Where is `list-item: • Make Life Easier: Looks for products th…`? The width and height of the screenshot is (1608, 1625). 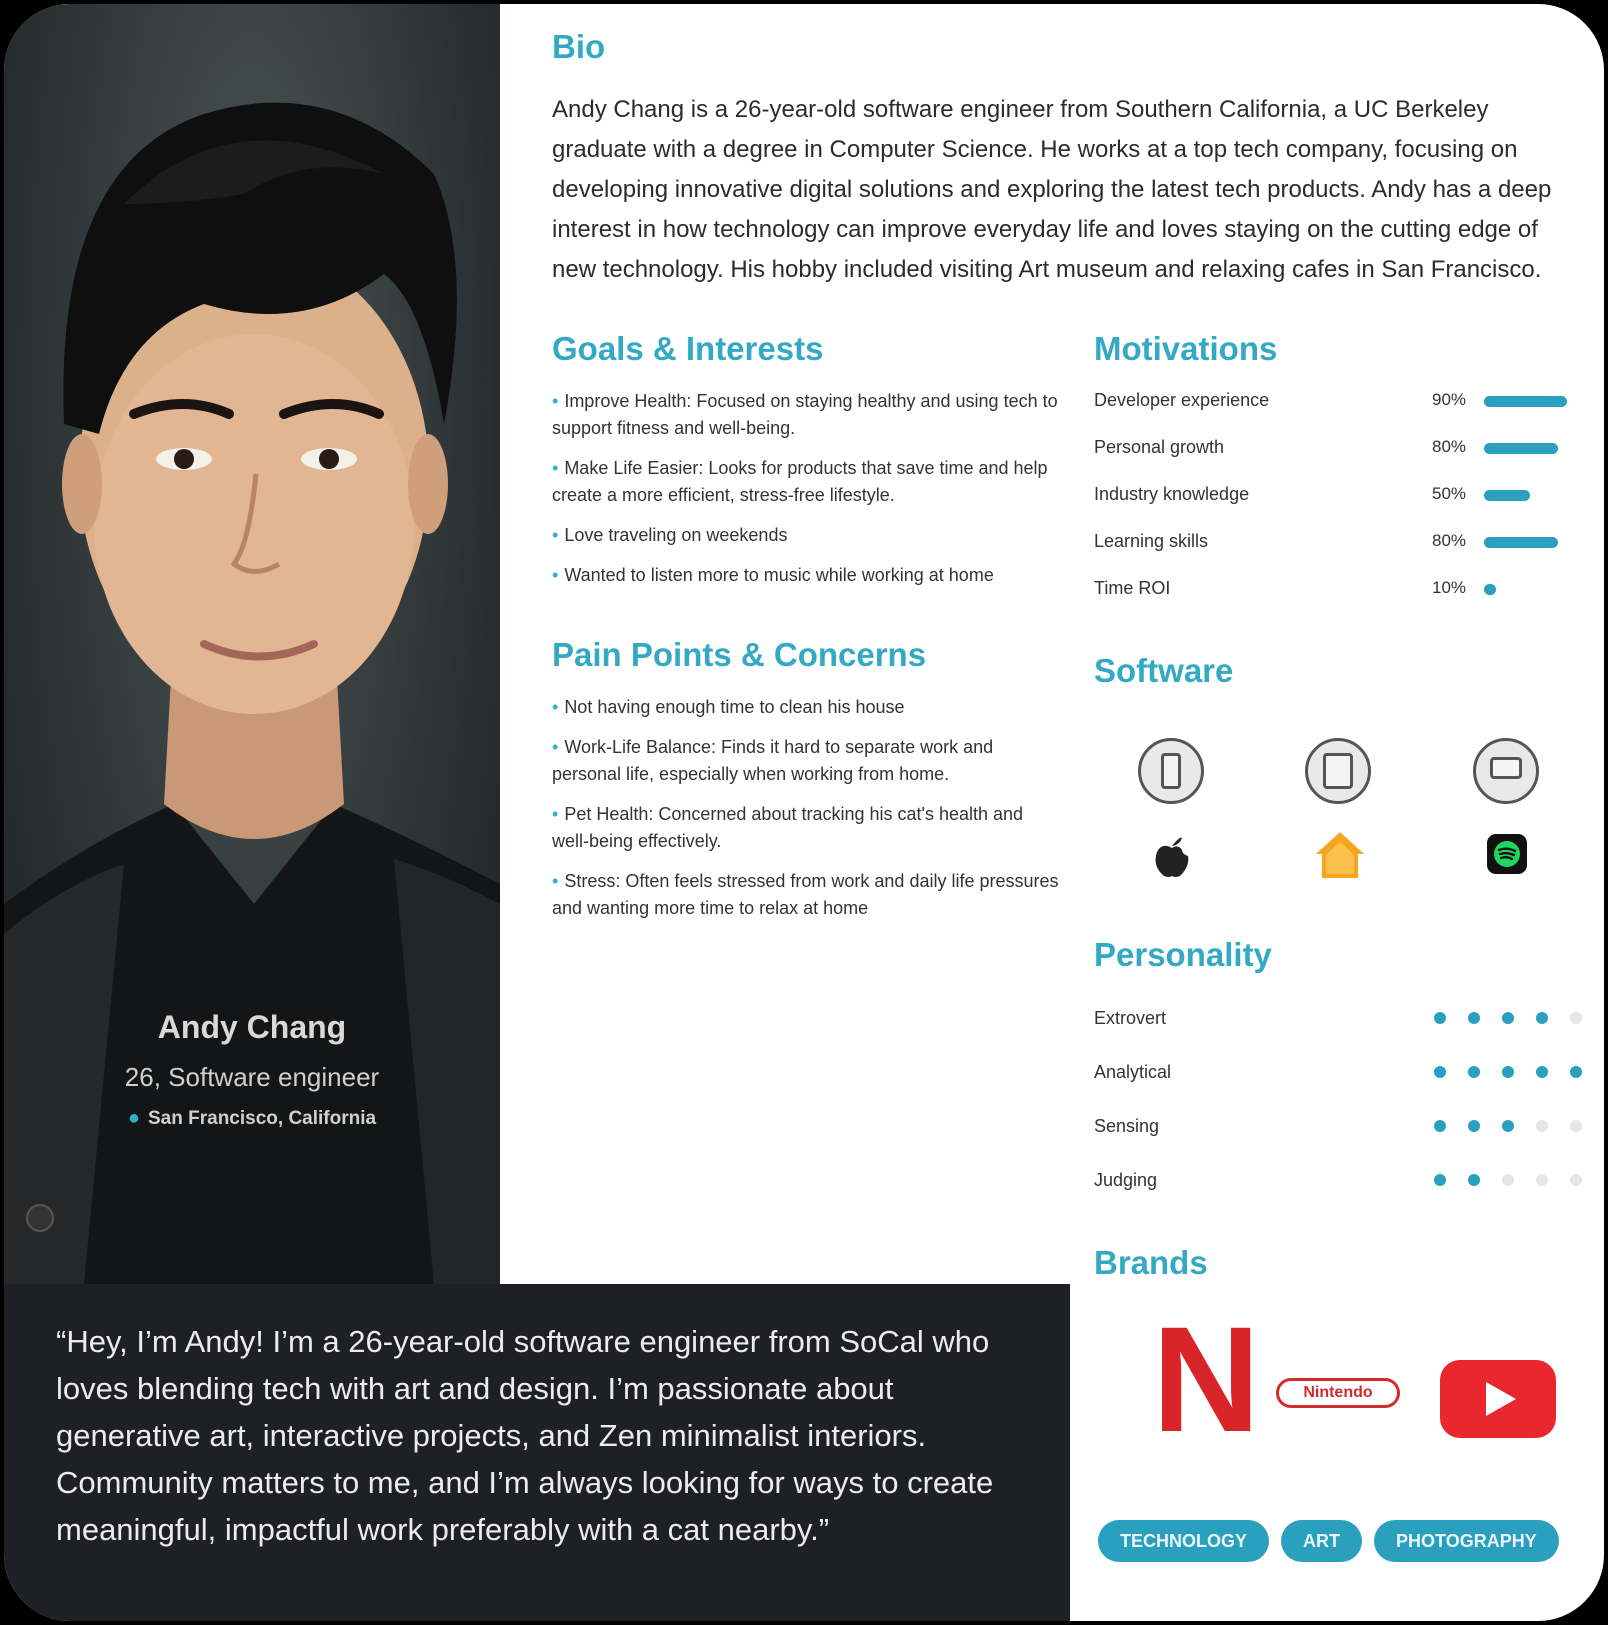
list-item: • Make Life Easier: Looks for products th… is located at coordinates (800, 481).